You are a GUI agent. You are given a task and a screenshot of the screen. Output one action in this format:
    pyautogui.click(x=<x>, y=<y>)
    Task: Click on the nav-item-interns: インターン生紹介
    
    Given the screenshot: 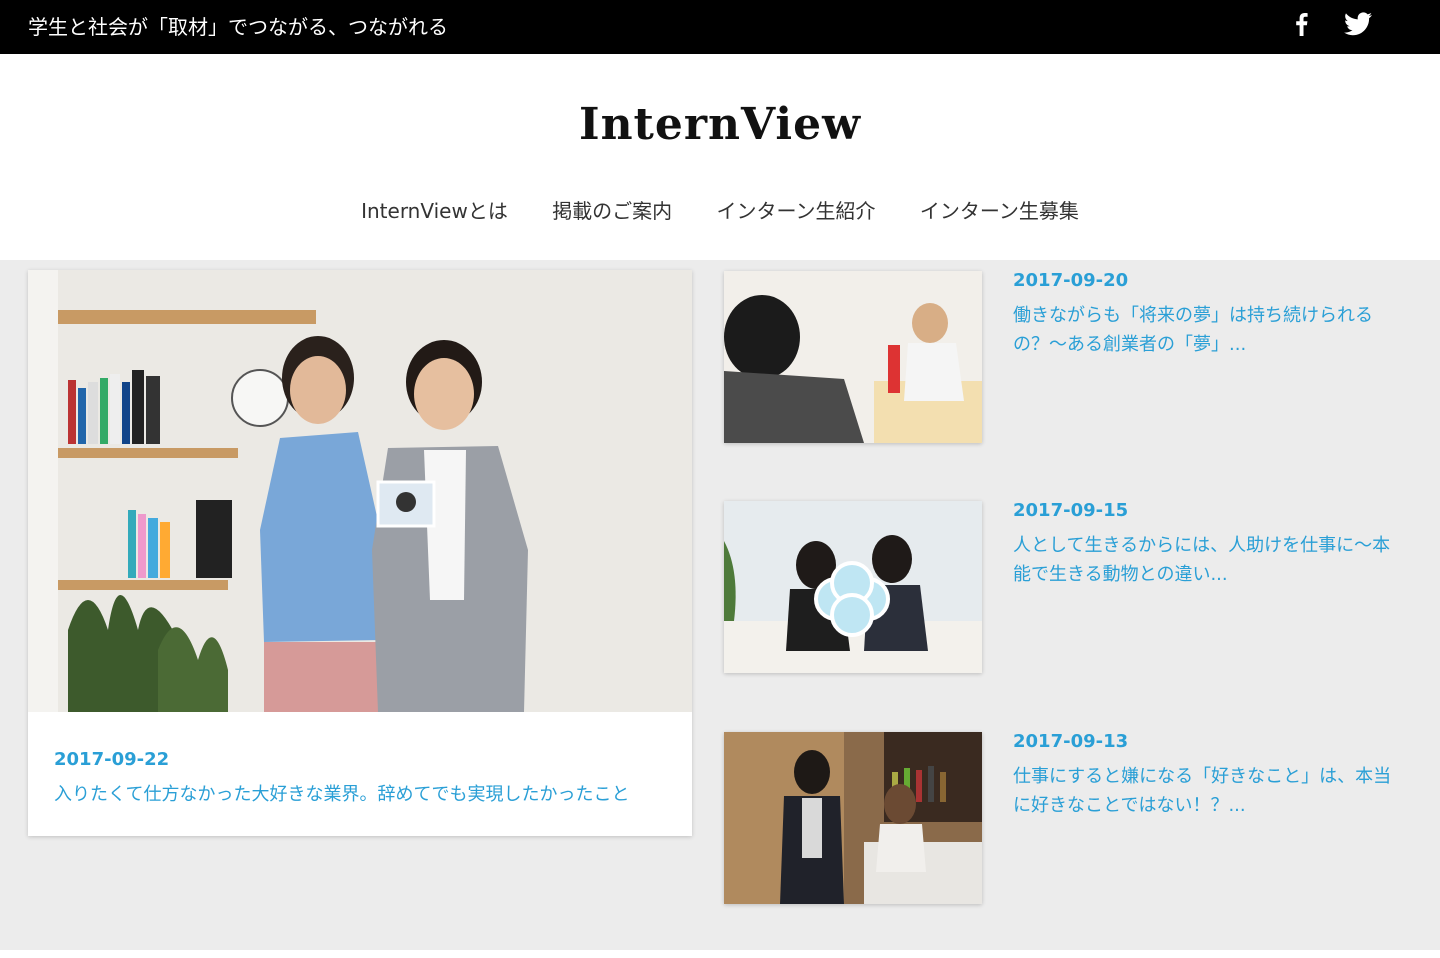 What is the action you would take?
    pyautogui.click(x=796, y=211)
    